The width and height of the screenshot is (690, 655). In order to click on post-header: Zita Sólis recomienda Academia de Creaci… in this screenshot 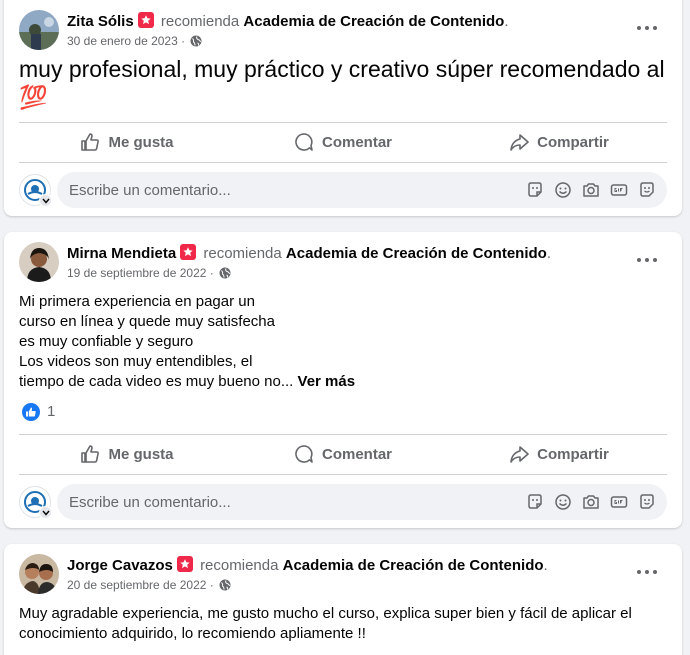, I will do `click(343, 31)`.